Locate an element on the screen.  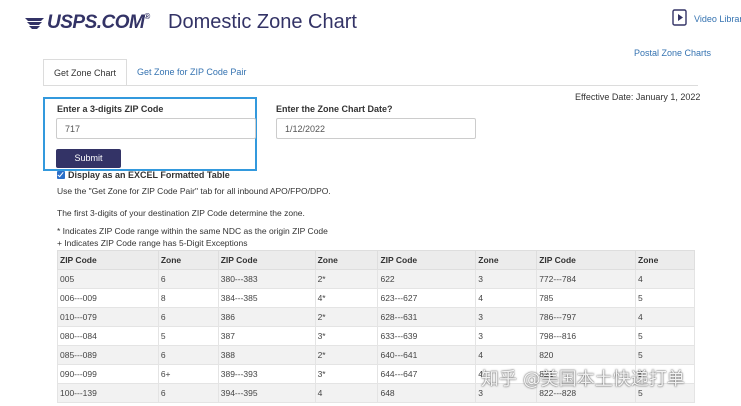
zip-cell: 820 is located at coordinates (586, 355).